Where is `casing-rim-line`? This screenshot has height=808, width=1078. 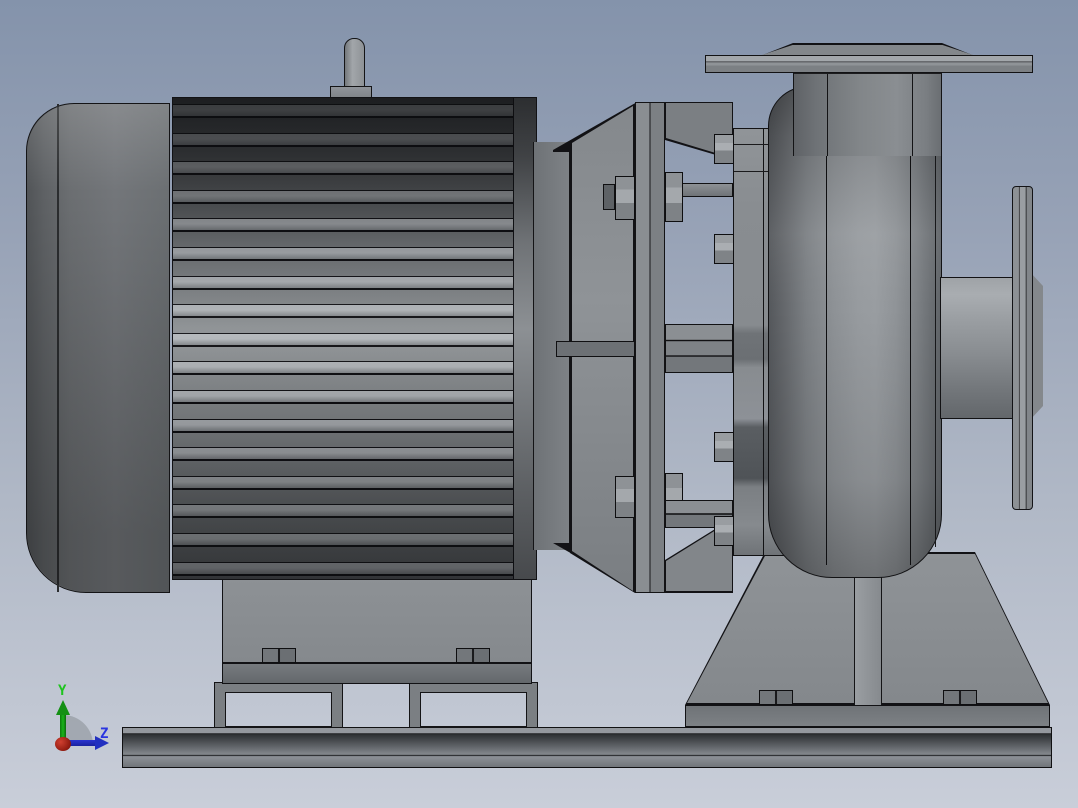
casing-rim-line is located at coordinates (935, 327).